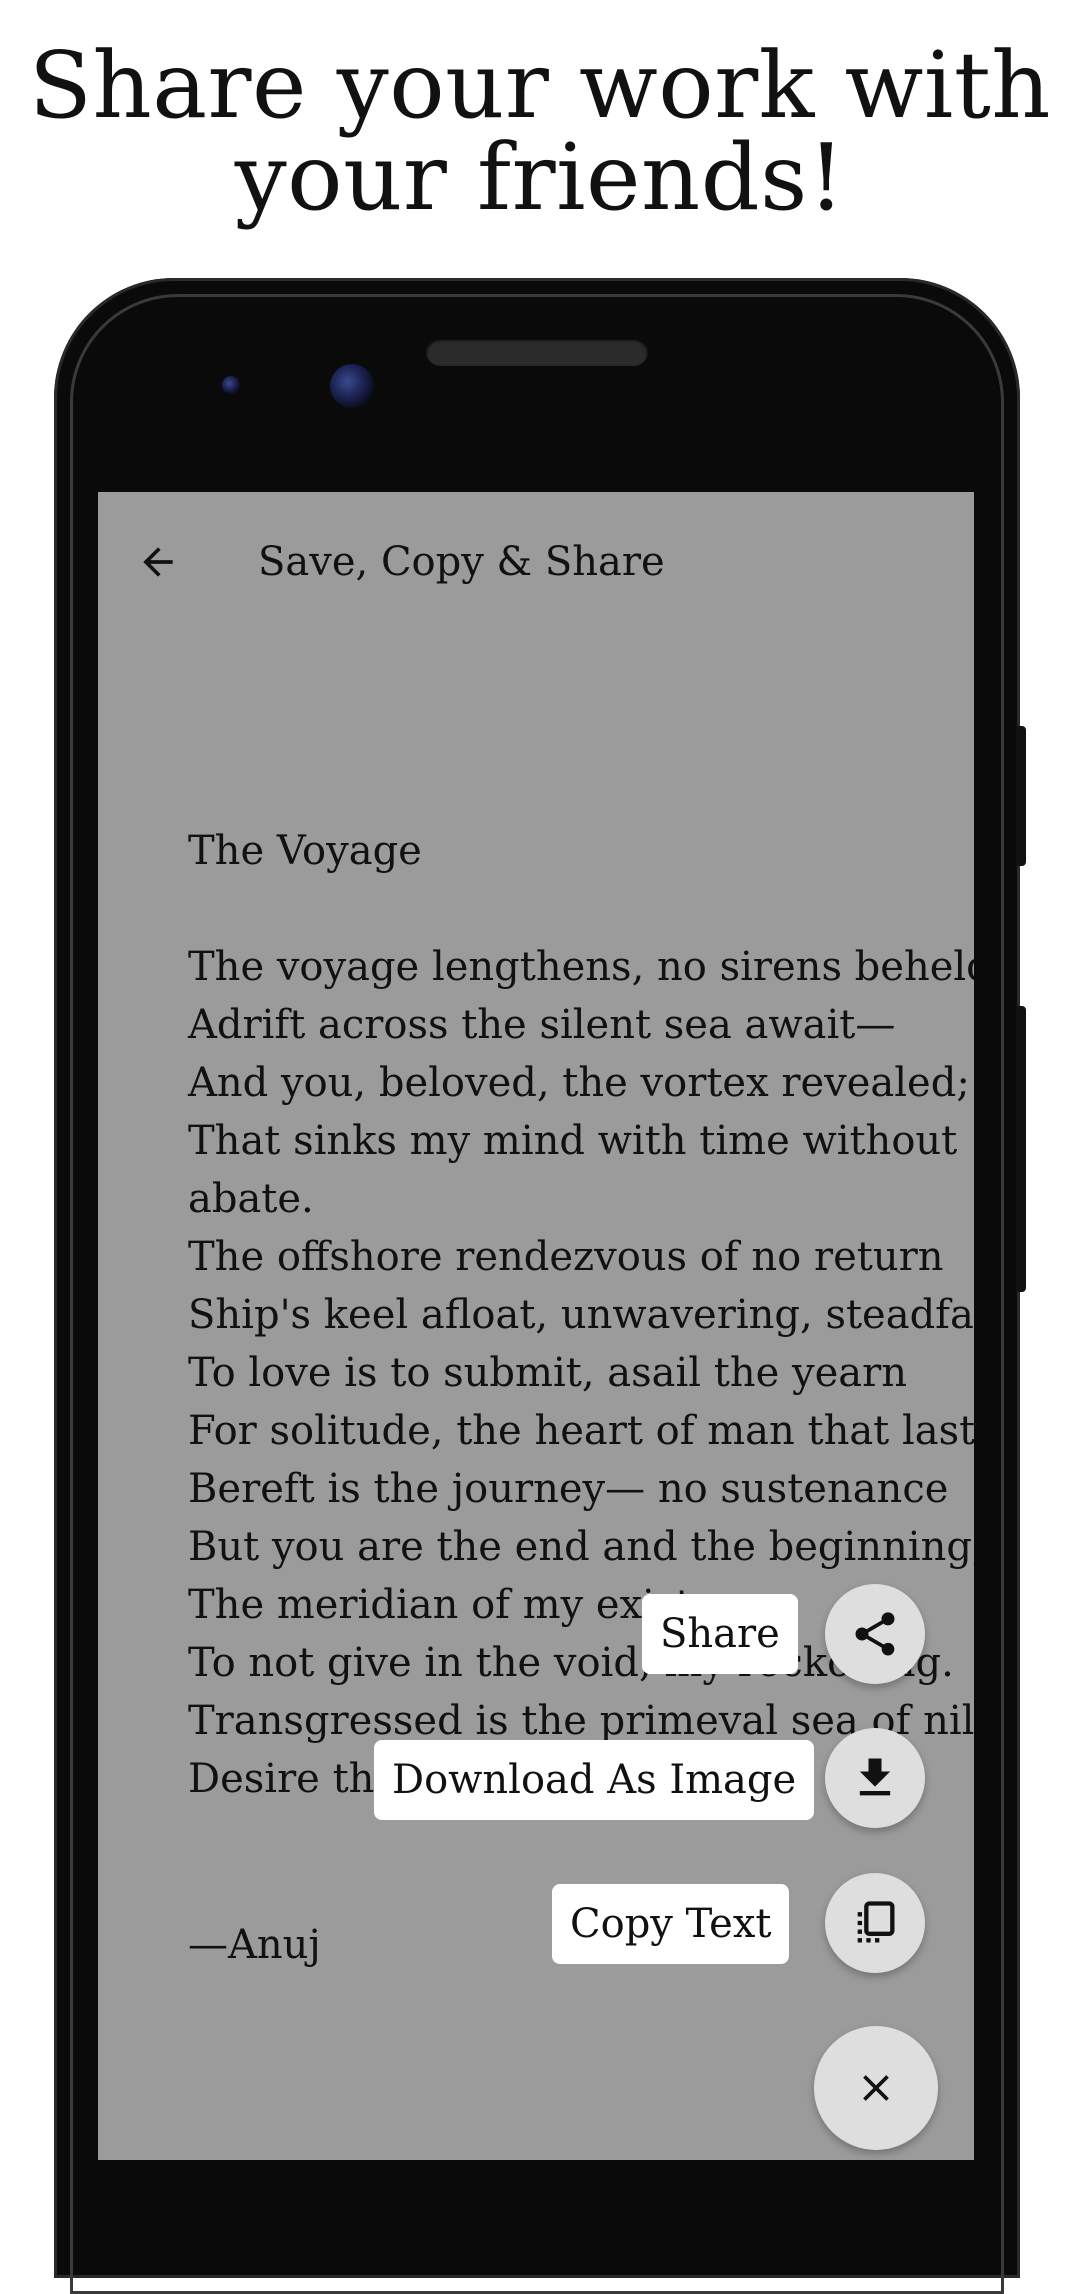  I want to click on close-icon, so click(876, 2088).